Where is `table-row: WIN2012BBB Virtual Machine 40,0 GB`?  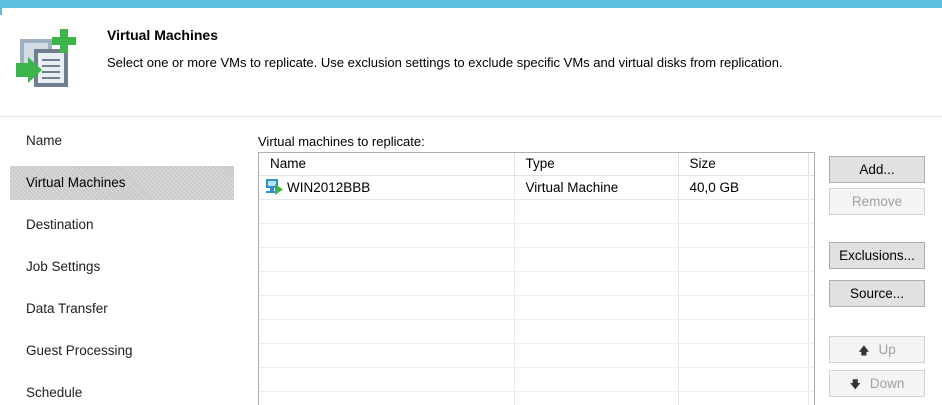 table-row: WIN2012BBB Virtual Machine 40,0 GB is located at coordinates (536, 187).